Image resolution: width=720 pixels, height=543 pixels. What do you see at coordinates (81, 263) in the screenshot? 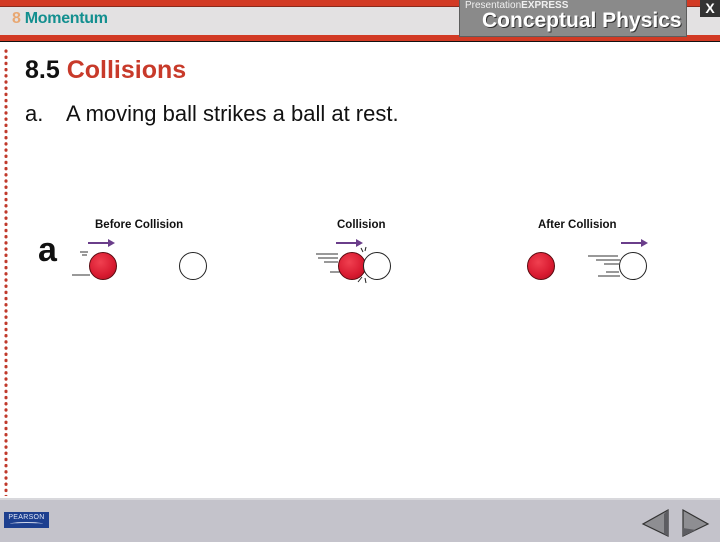
I see `motion-lines-before` at bounding box center [81, 263].